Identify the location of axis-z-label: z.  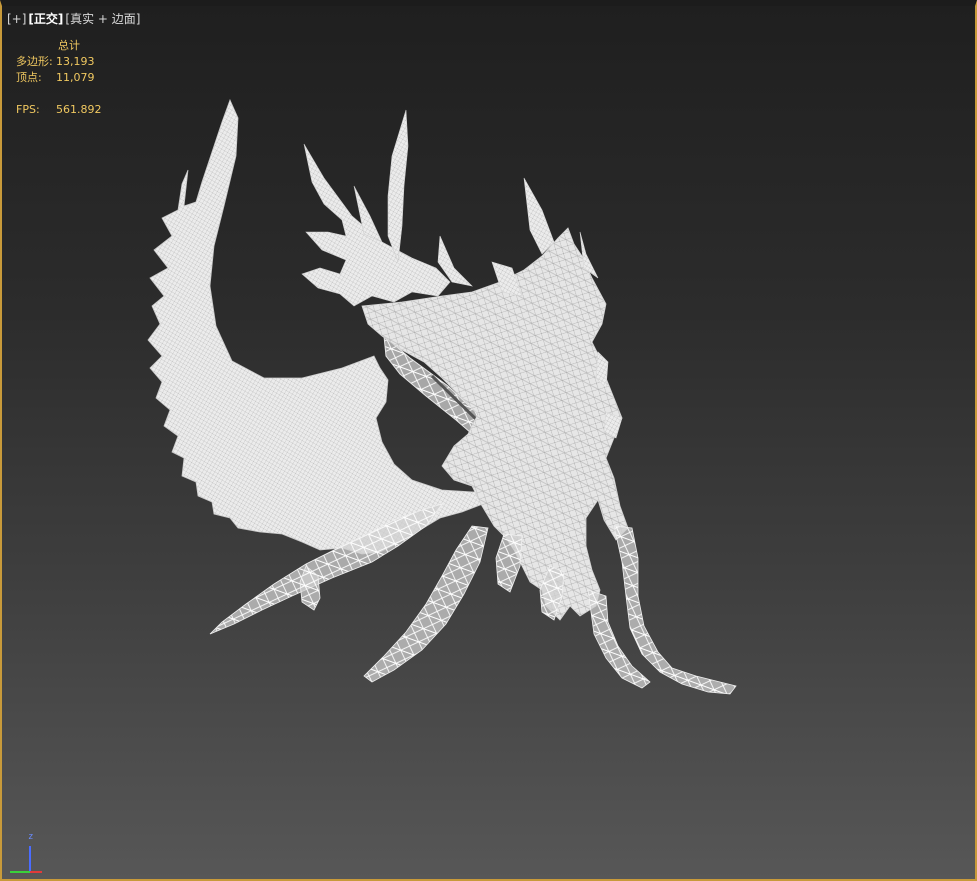
(31, 837).